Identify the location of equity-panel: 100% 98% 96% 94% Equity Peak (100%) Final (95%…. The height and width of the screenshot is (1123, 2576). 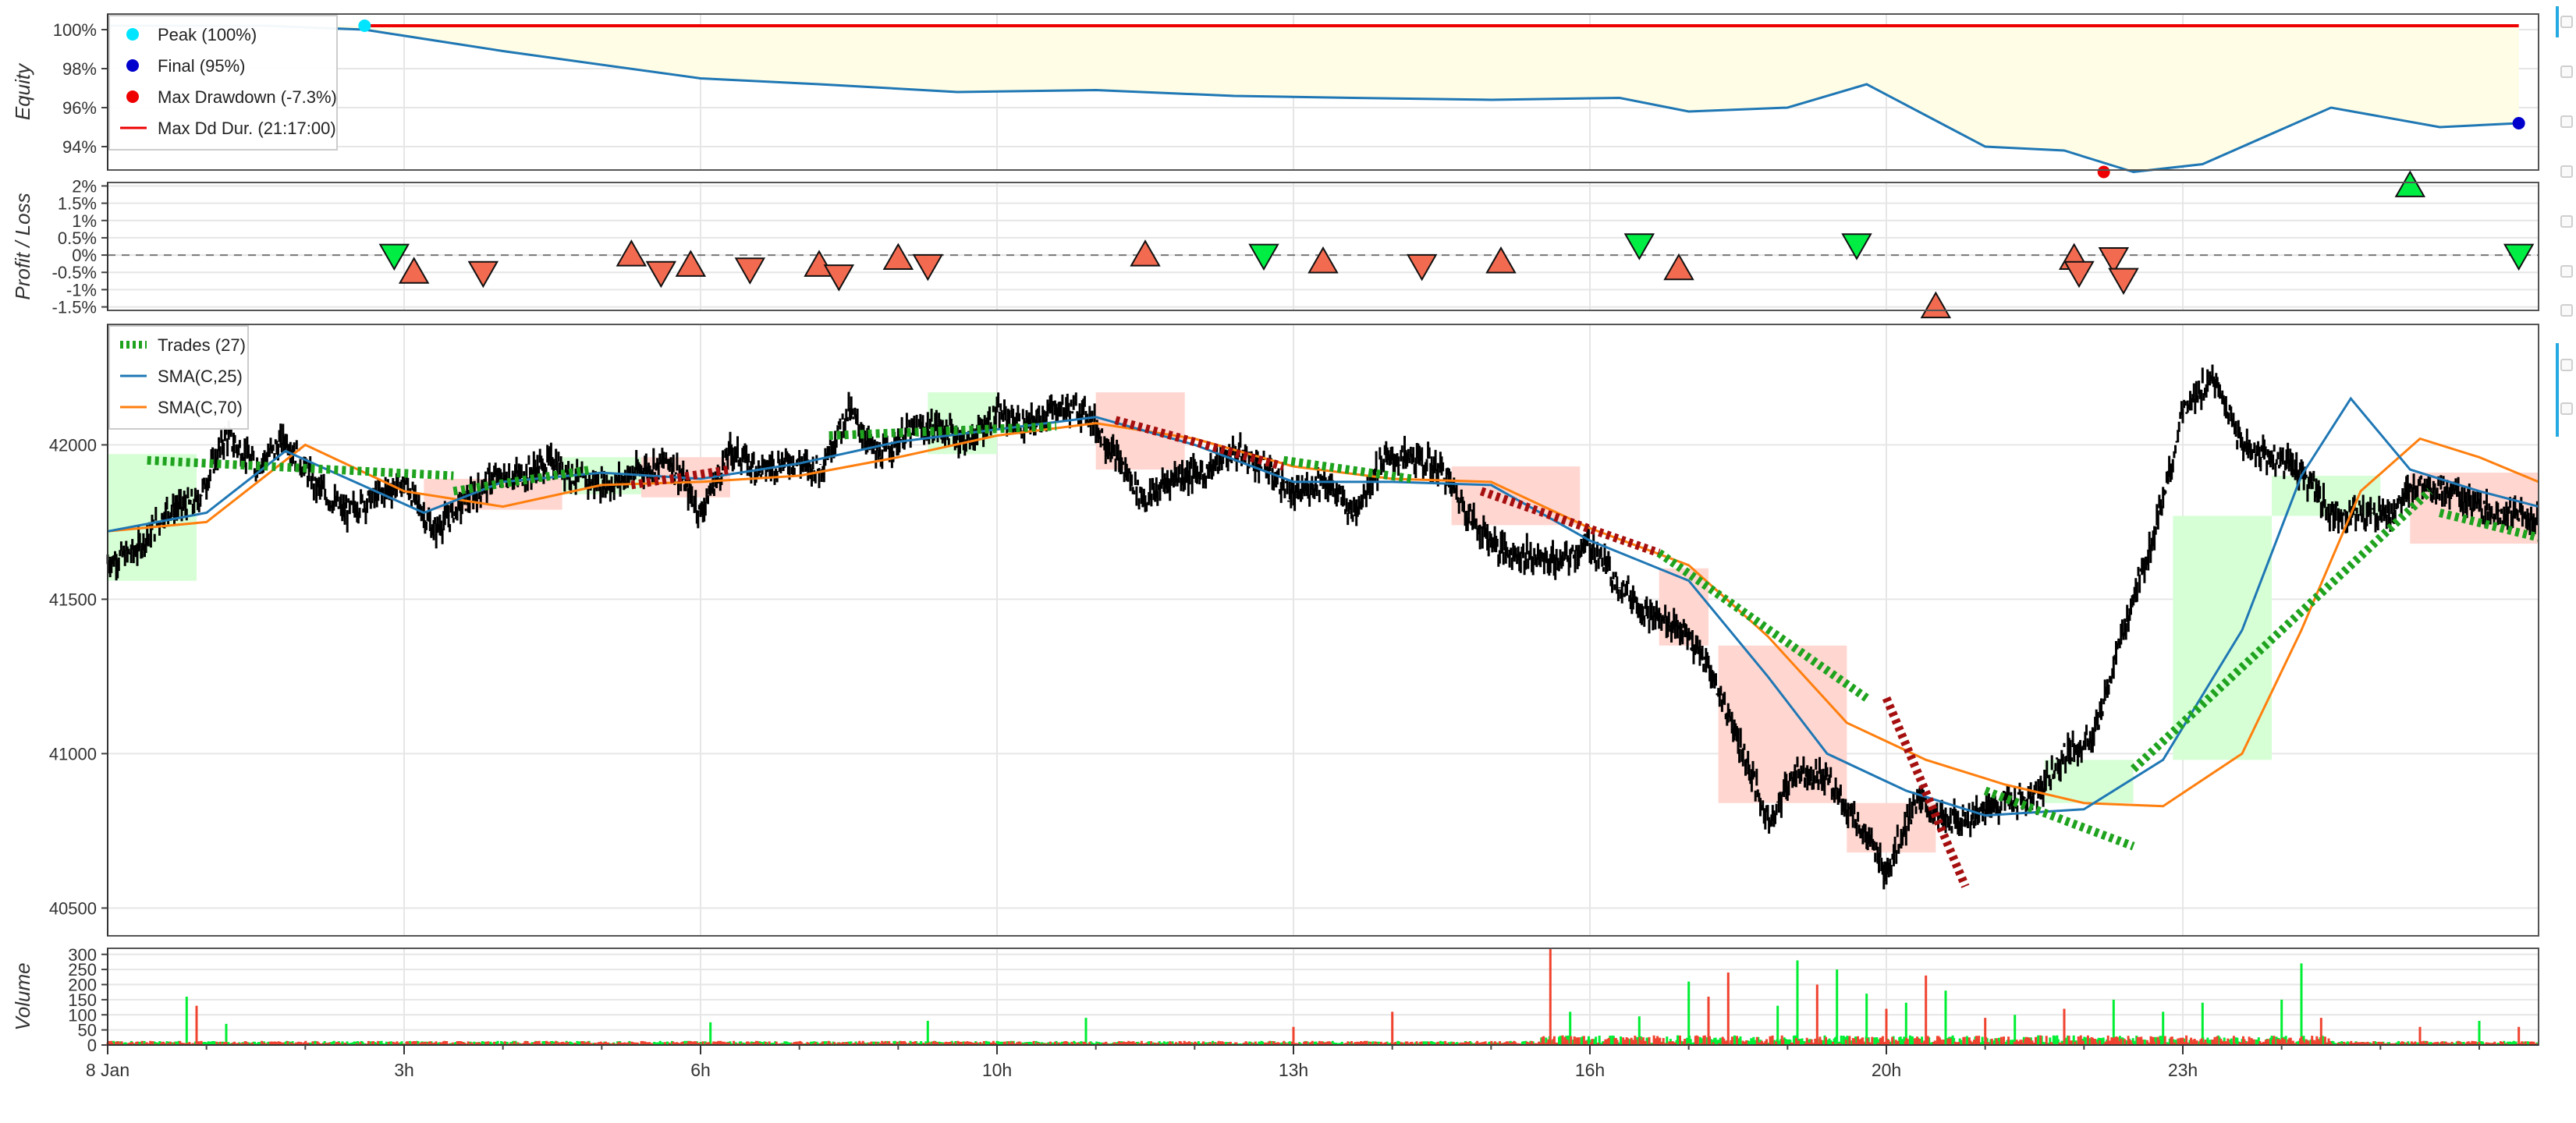
(1275, 96).